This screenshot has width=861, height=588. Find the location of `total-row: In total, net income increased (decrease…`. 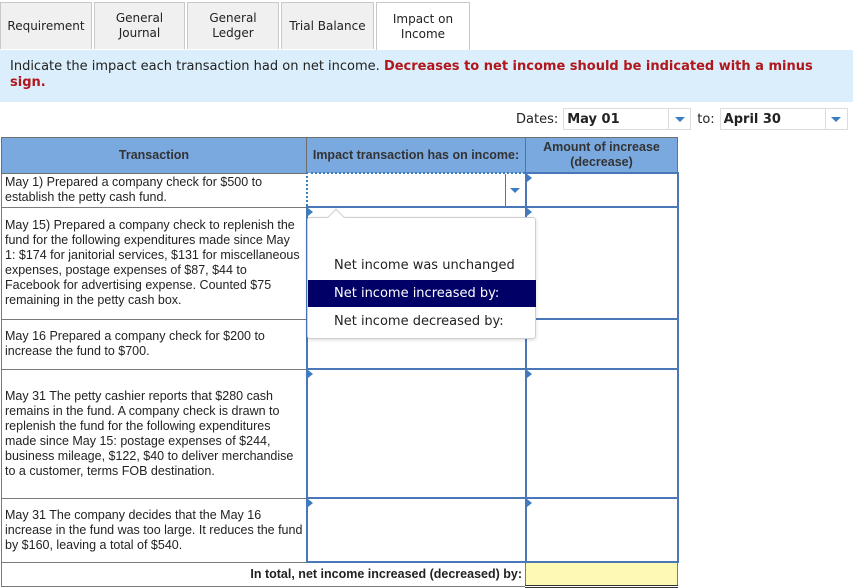

total-row: In total, net income increased (decrease… is located at coordinates (339, 574).